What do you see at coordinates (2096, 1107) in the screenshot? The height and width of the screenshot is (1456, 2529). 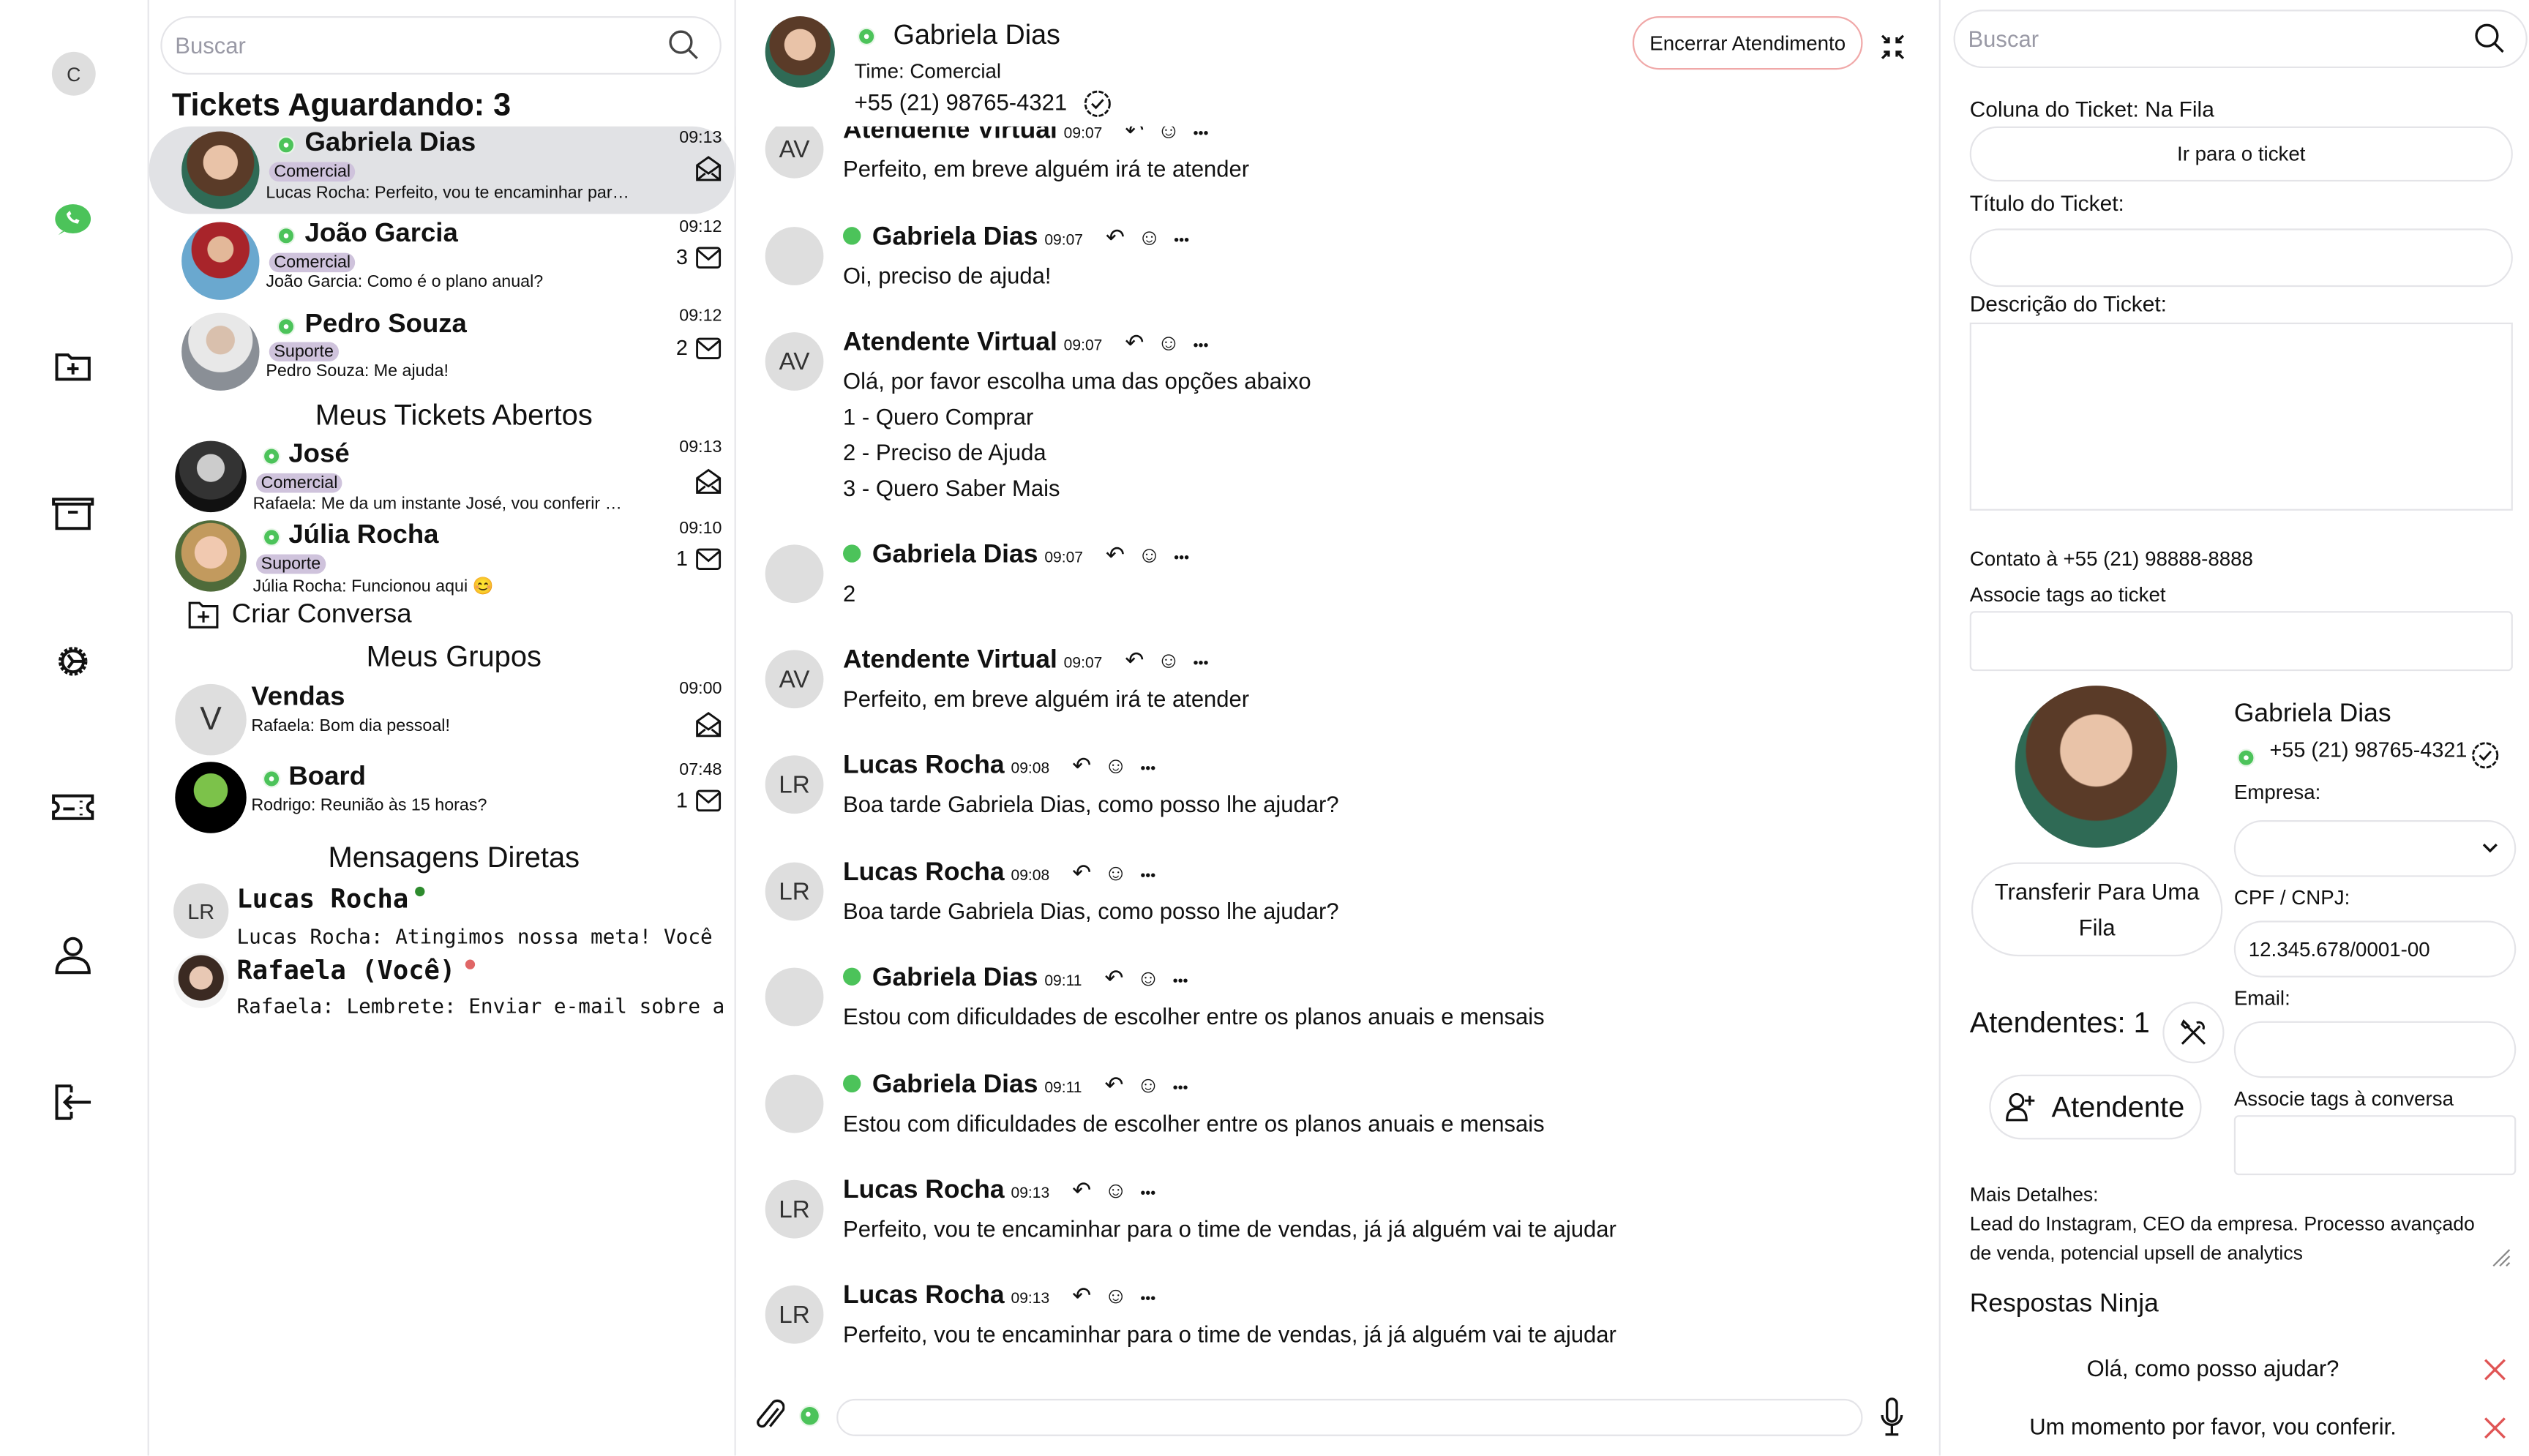 I see `add-attendant-button: Atendente` at bounding box center [2096, 1107].